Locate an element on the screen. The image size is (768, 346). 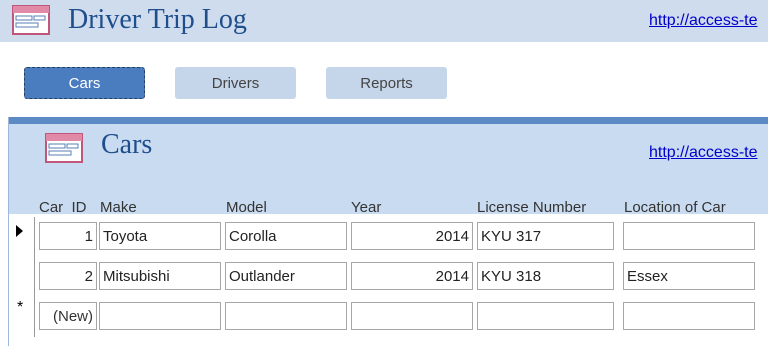
form-top-border is located at coordinates (388, 120).